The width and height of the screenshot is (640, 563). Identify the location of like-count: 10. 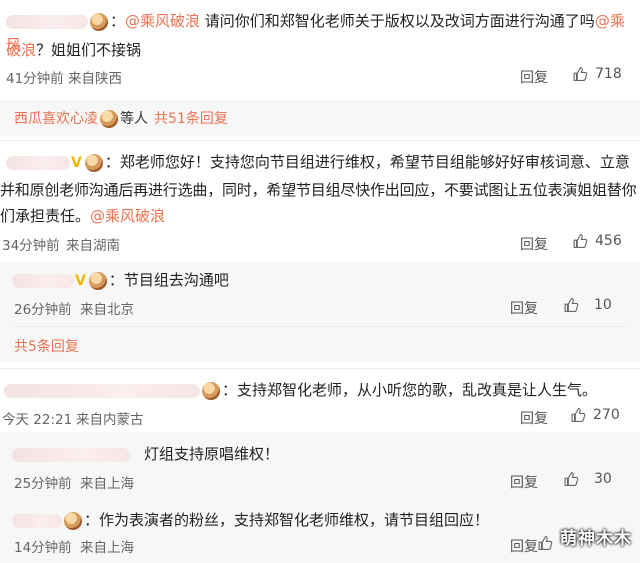
(603, 305).